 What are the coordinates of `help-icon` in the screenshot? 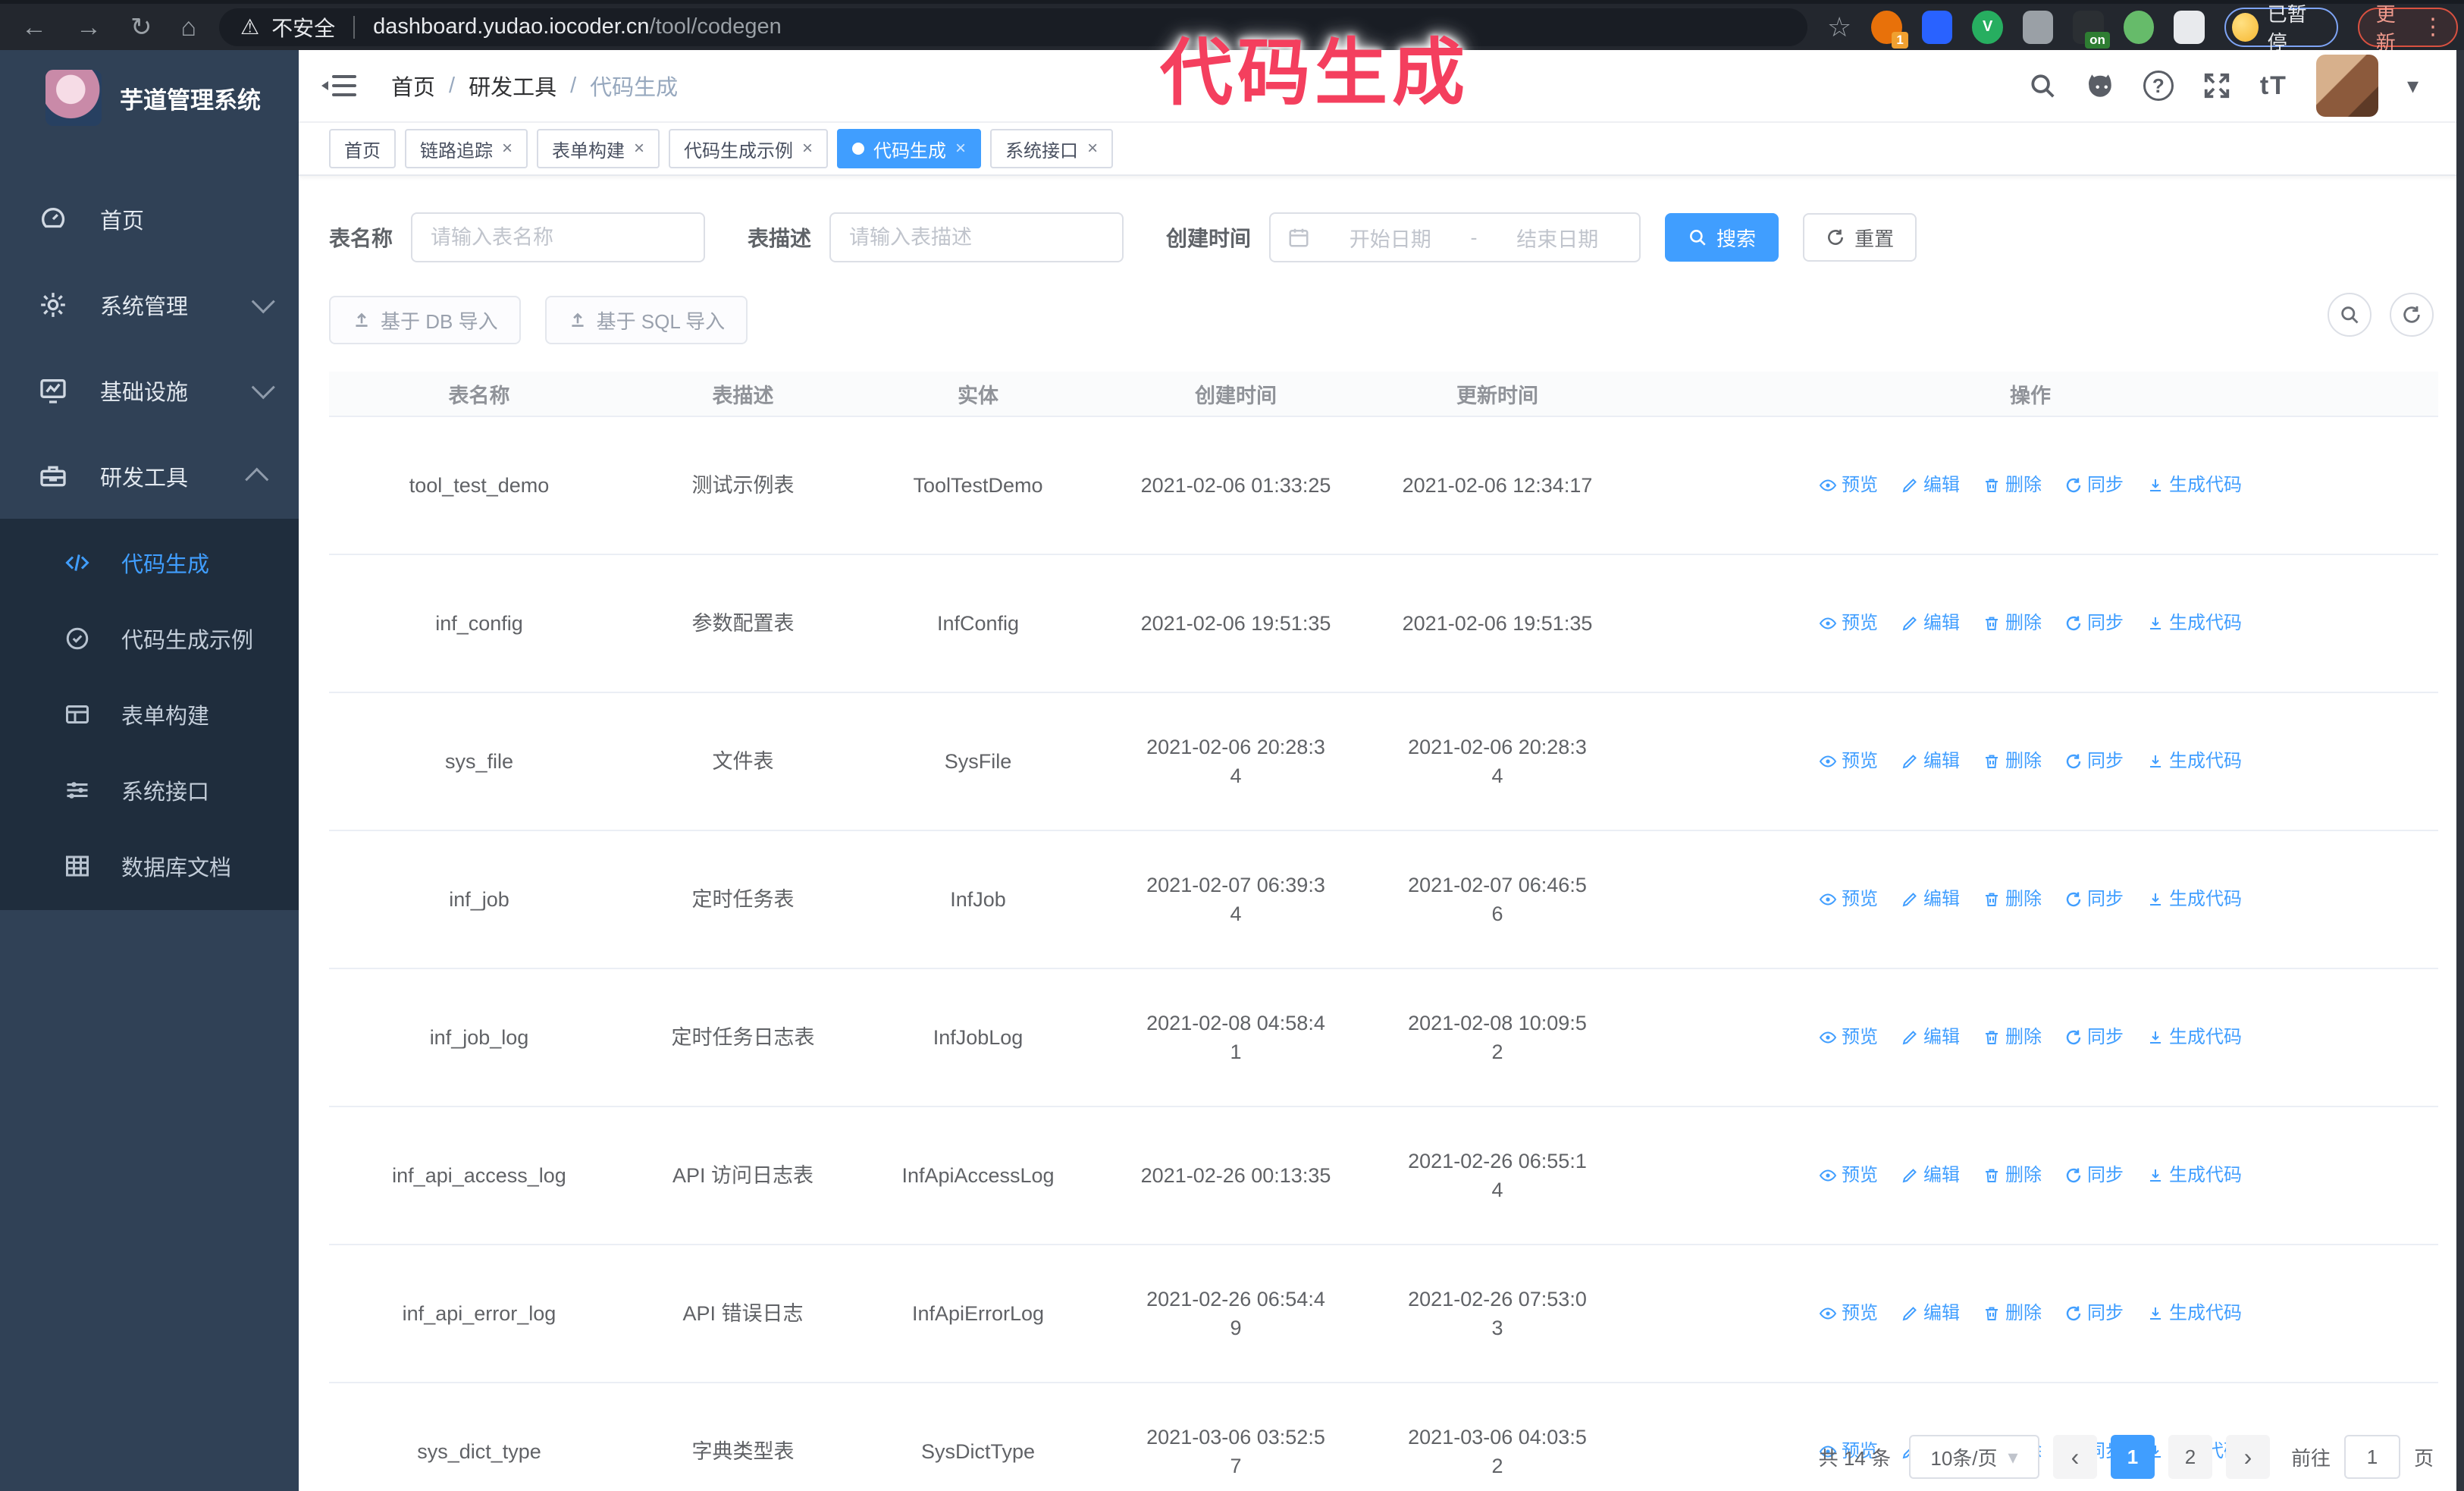 It's located at (2159, 86).